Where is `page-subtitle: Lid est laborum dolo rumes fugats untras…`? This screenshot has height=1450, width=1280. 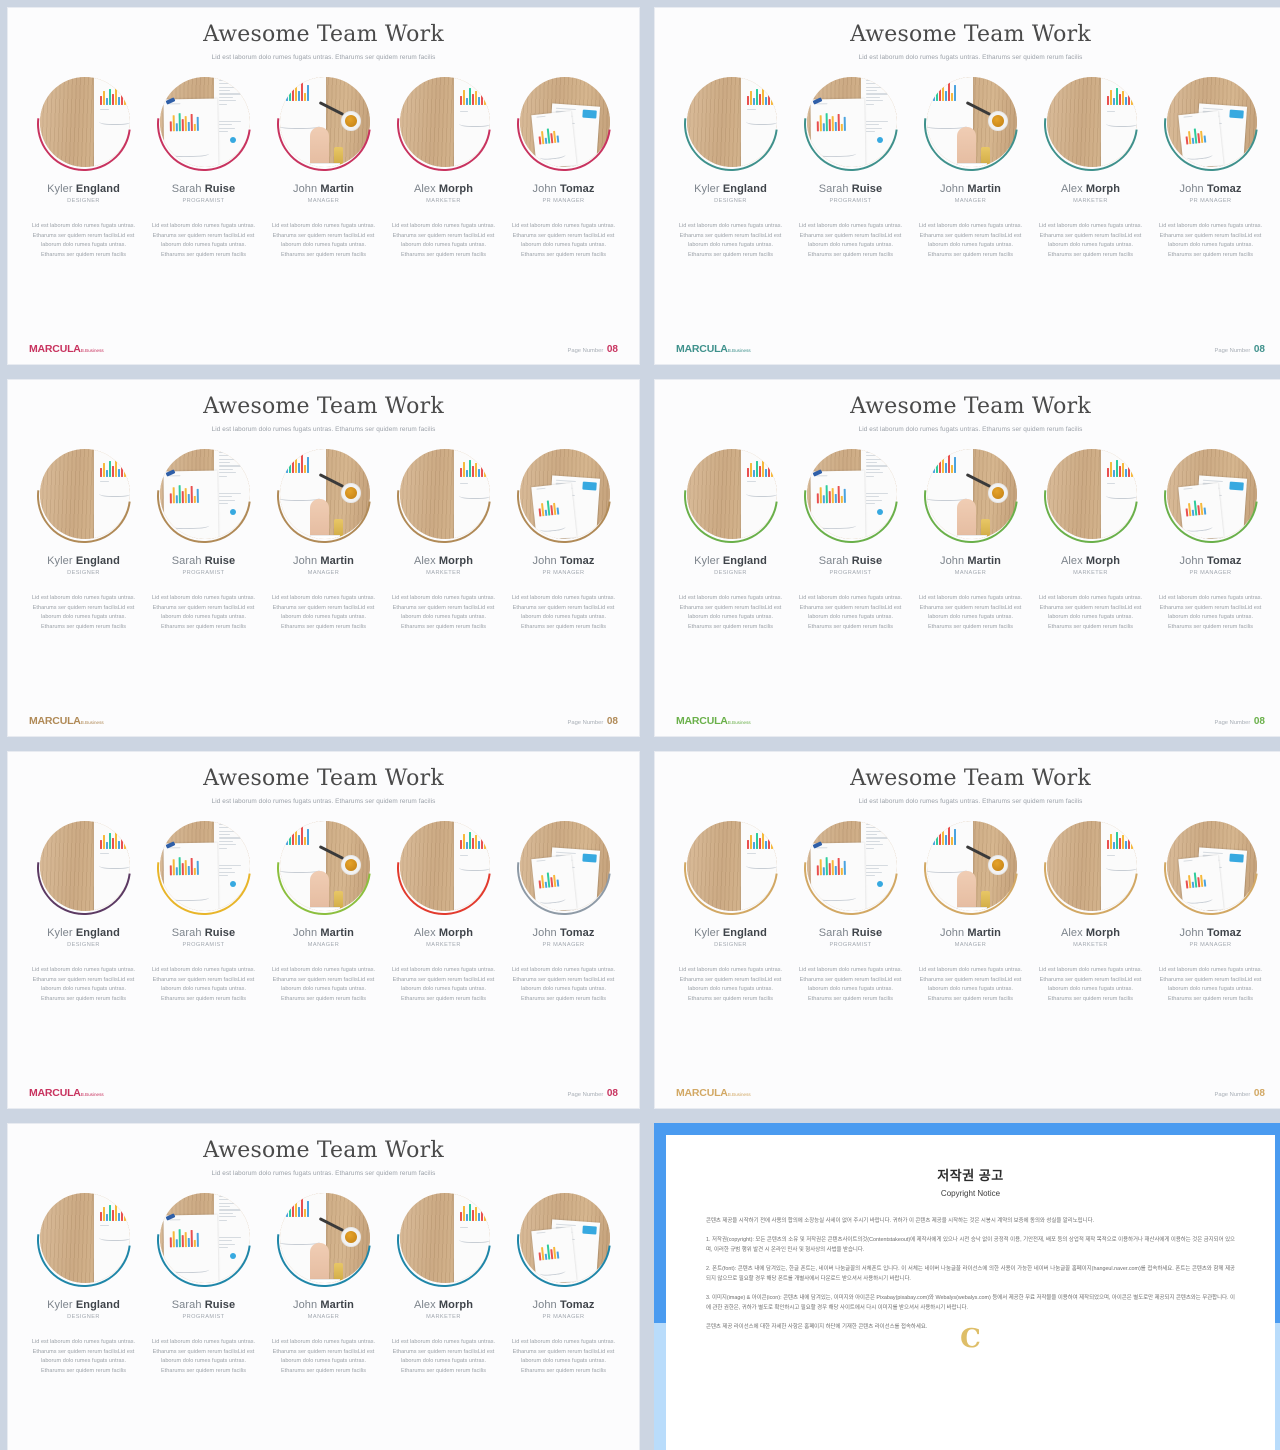 page-subtitle: Lid est laborum dolo rumes fugats untras… is located at coordinates (323, 57).